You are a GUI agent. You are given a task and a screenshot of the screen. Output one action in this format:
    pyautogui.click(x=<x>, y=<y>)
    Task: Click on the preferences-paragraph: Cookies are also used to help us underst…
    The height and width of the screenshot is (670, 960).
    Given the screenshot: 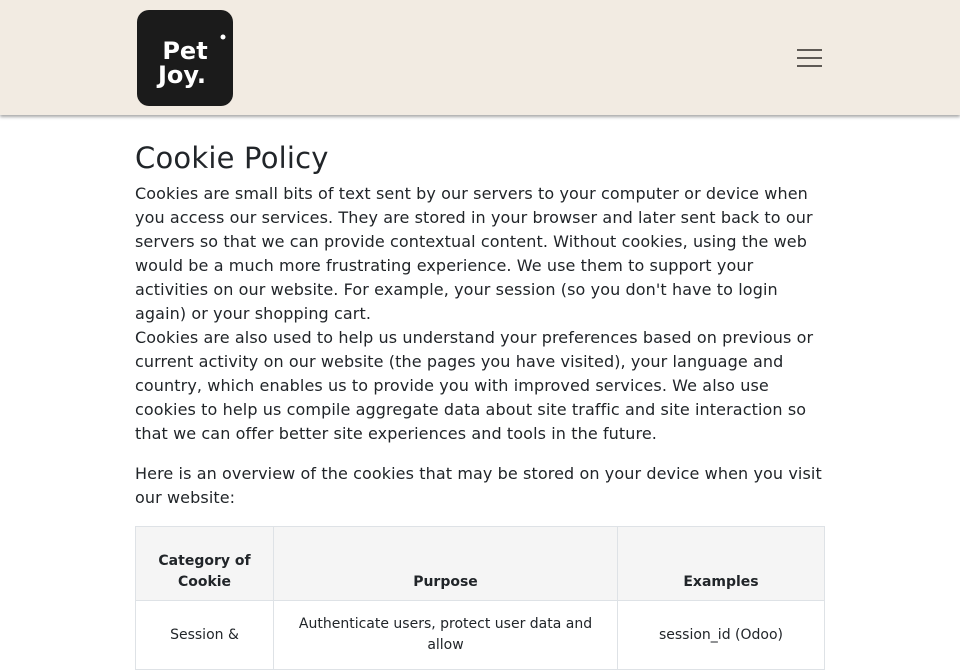 What is the action you would take?
    pyautogui.click(x=474, y=385)
    